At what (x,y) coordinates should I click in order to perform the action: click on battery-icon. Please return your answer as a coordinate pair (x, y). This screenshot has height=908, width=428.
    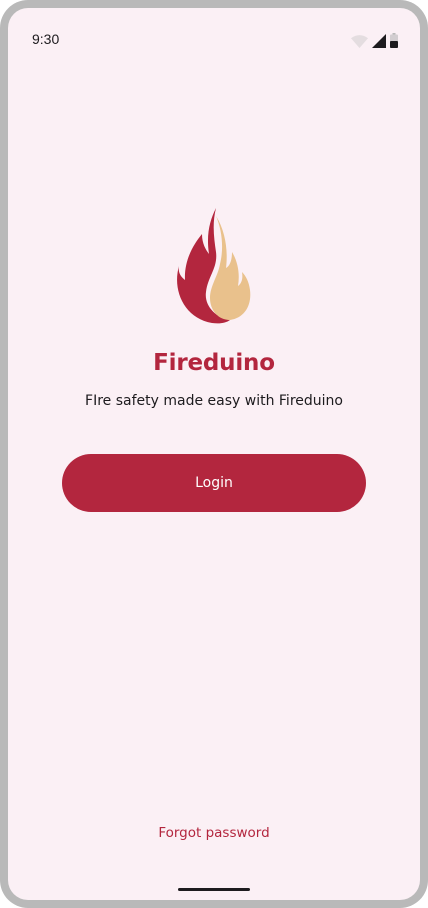
    Looking at the image, I should click on (394, 40).